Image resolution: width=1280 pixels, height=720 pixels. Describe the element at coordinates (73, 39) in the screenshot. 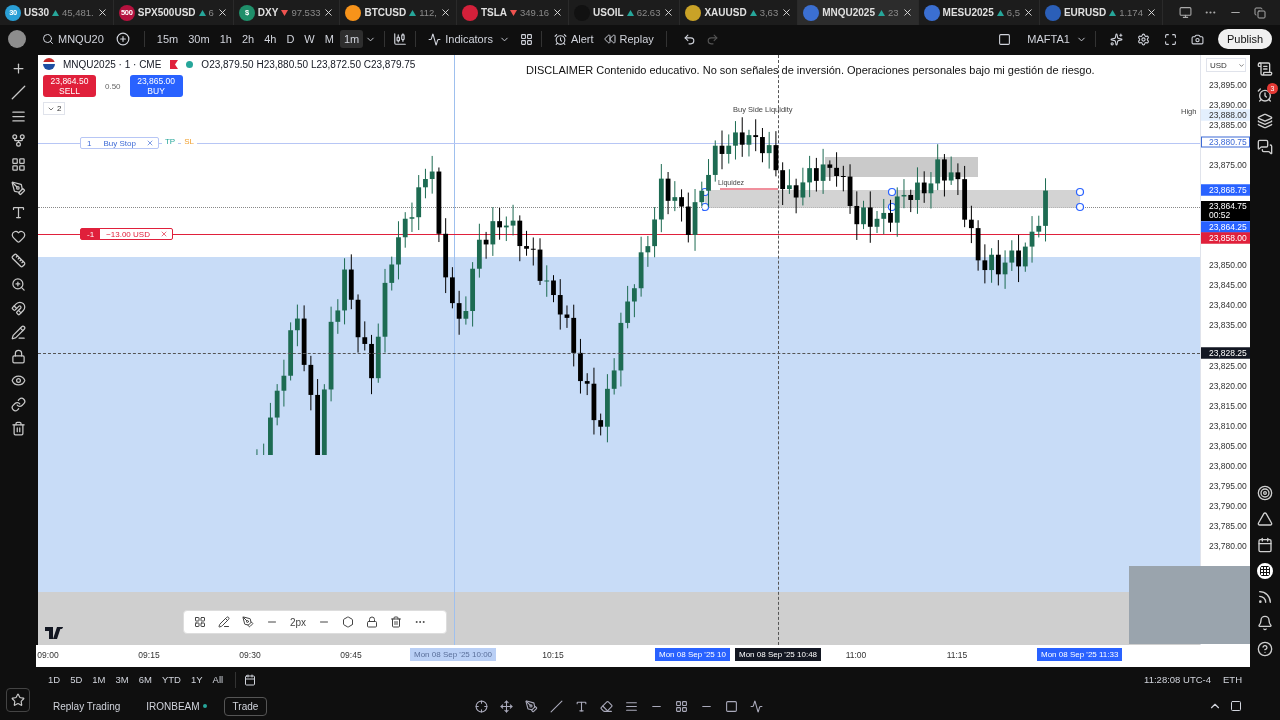

I see `symbol-search: MNQU20` at that location.